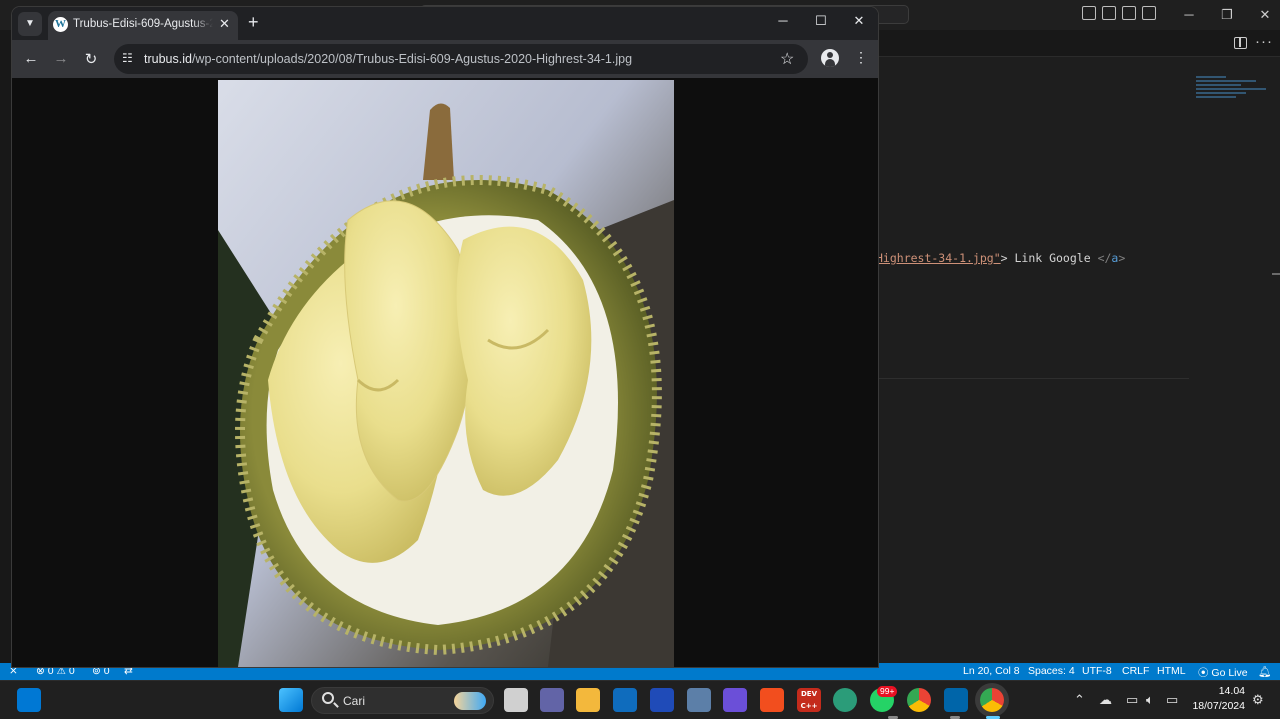 The image size is (1280, 719). I want to click on vscode-icon, so click(956, 700).